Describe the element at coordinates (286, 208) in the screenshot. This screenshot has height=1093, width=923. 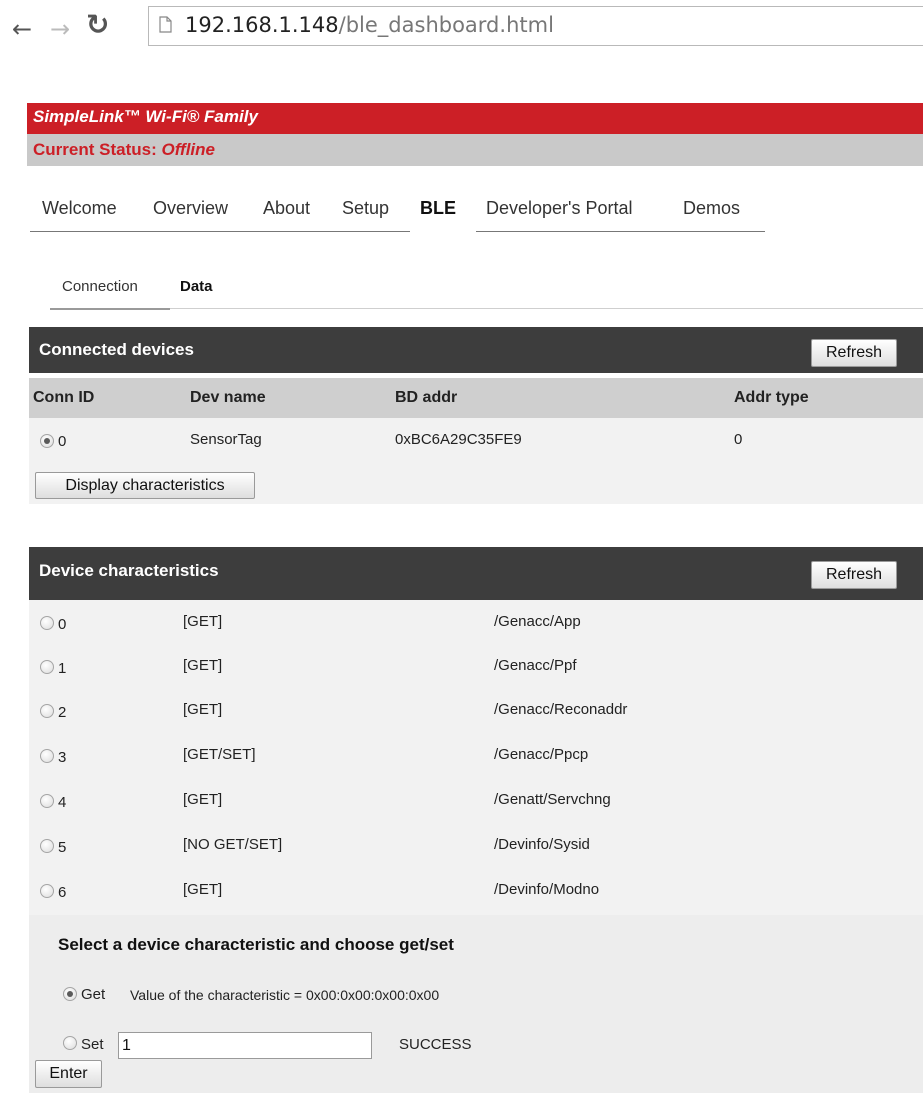
I see `nav-about: About` at that location.